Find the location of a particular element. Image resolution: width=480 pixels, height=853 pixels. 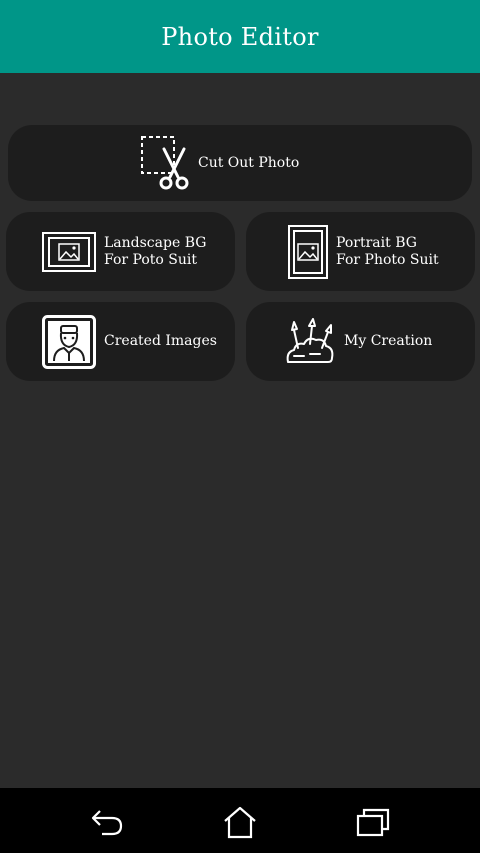

back-button is located at coordinates (107, 822).